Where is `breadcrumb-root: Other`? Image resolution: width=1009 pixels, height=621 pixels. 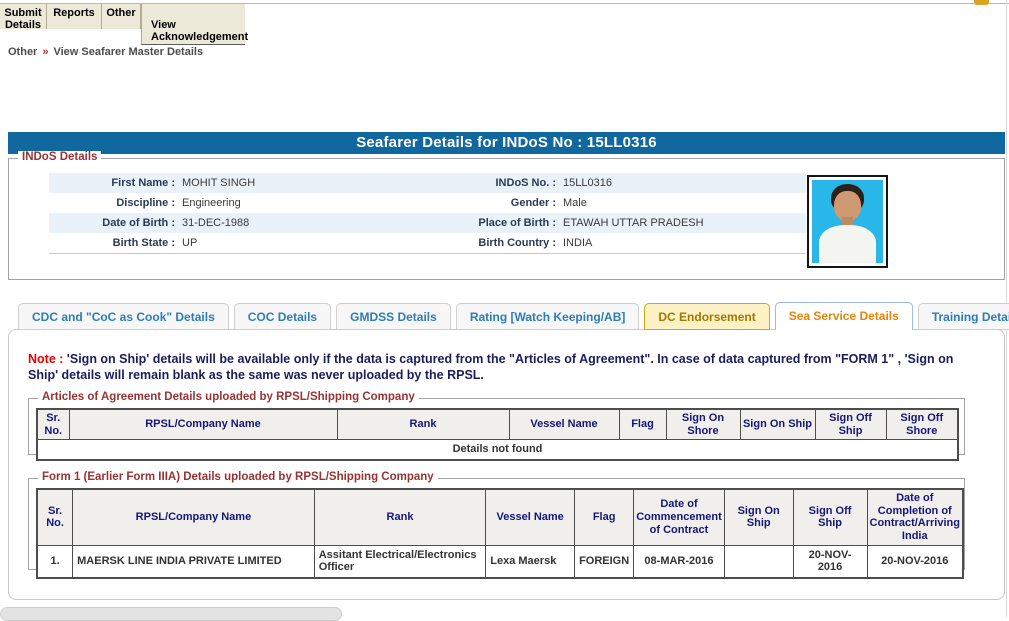
breadcrumb-root: Other is located at coordinates (22, 52).